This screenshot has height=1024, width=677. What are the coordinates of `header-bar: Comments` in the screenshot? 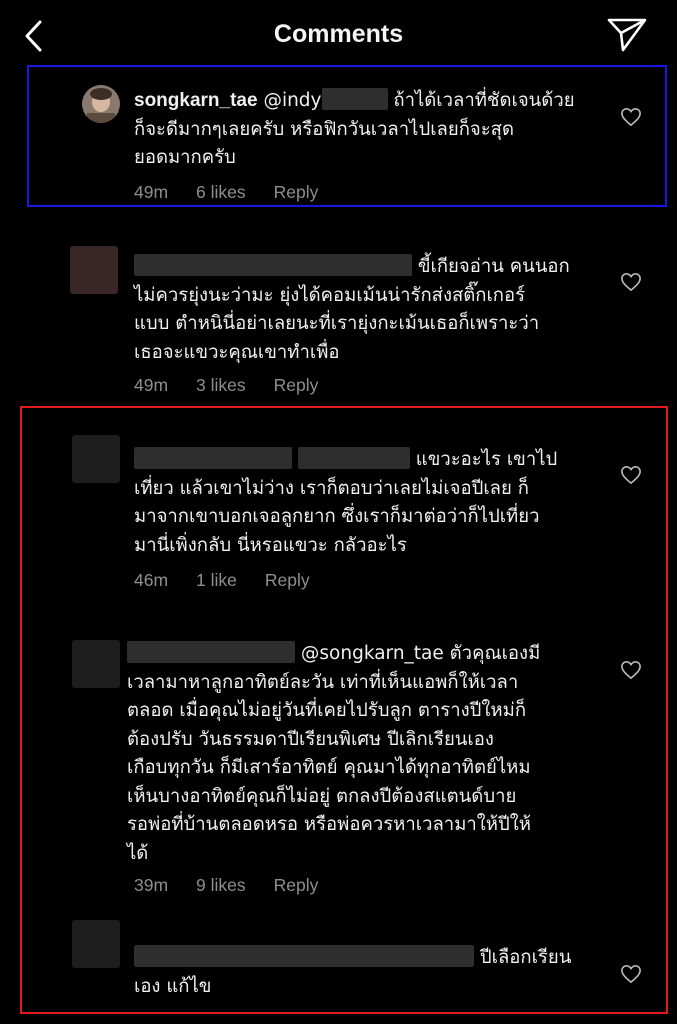 It's located at (338, 36).